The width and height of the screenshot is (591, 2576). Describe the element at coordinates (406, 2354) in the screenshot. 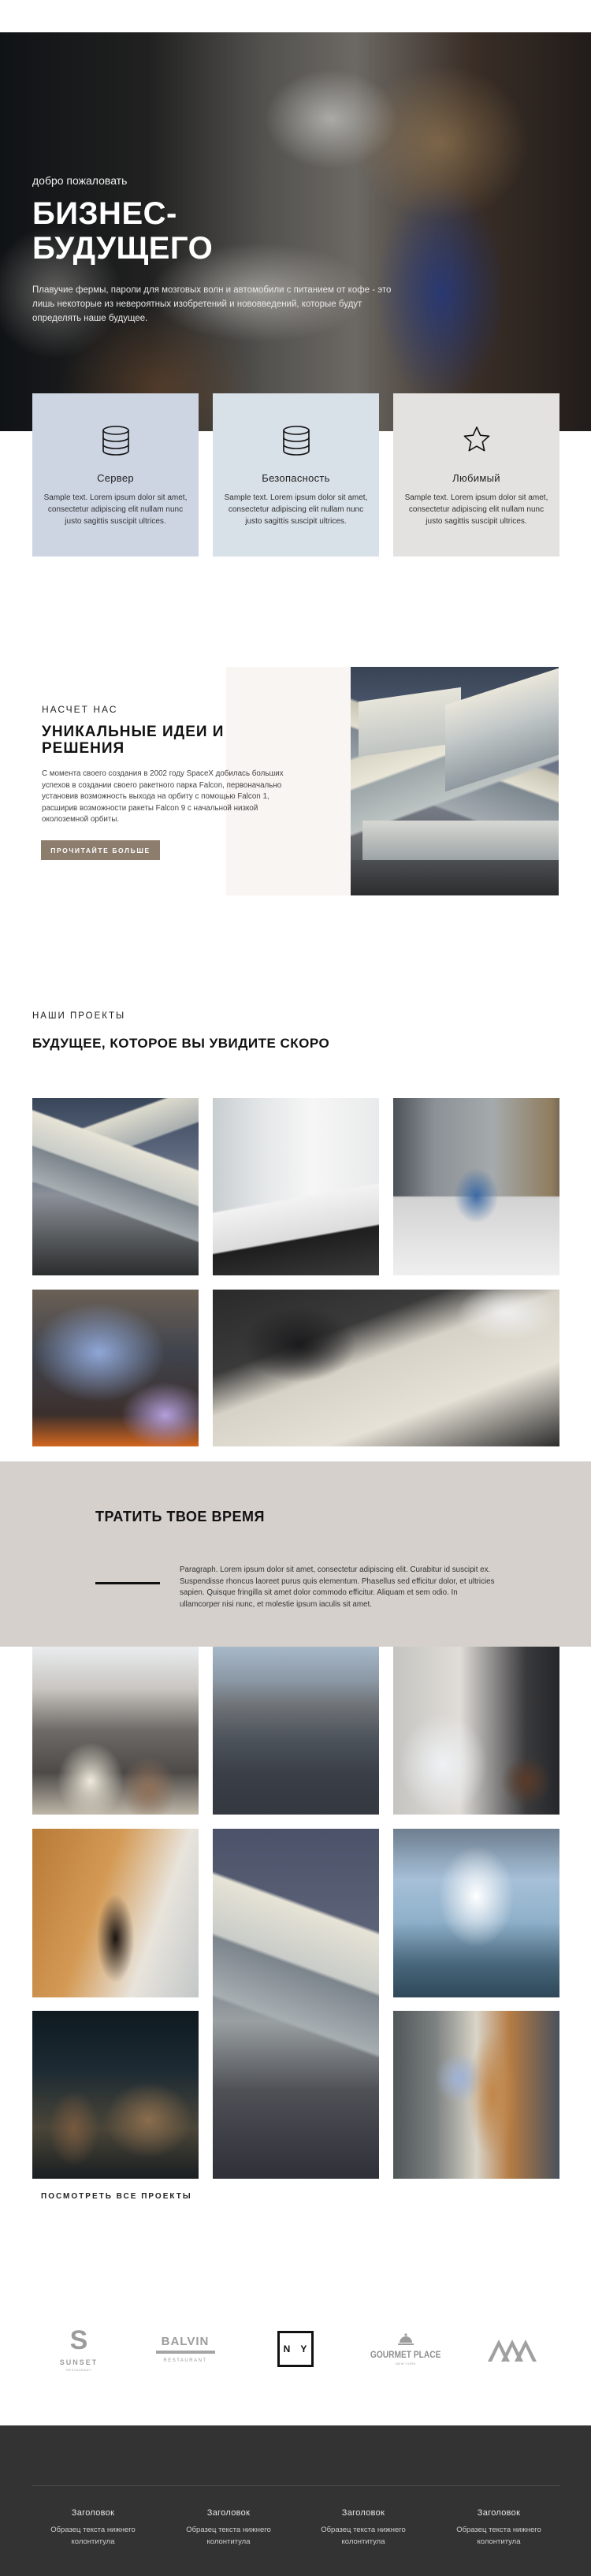

I see `gourmet-name: GOURMET PLACE` at that location.